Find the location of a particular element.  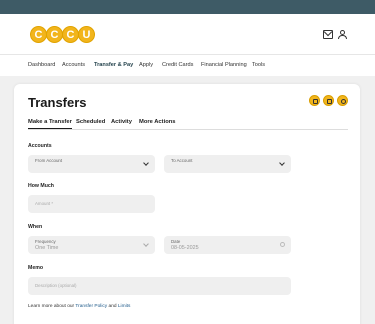

amount-input: Amount * is located at coordinates (91, 204).